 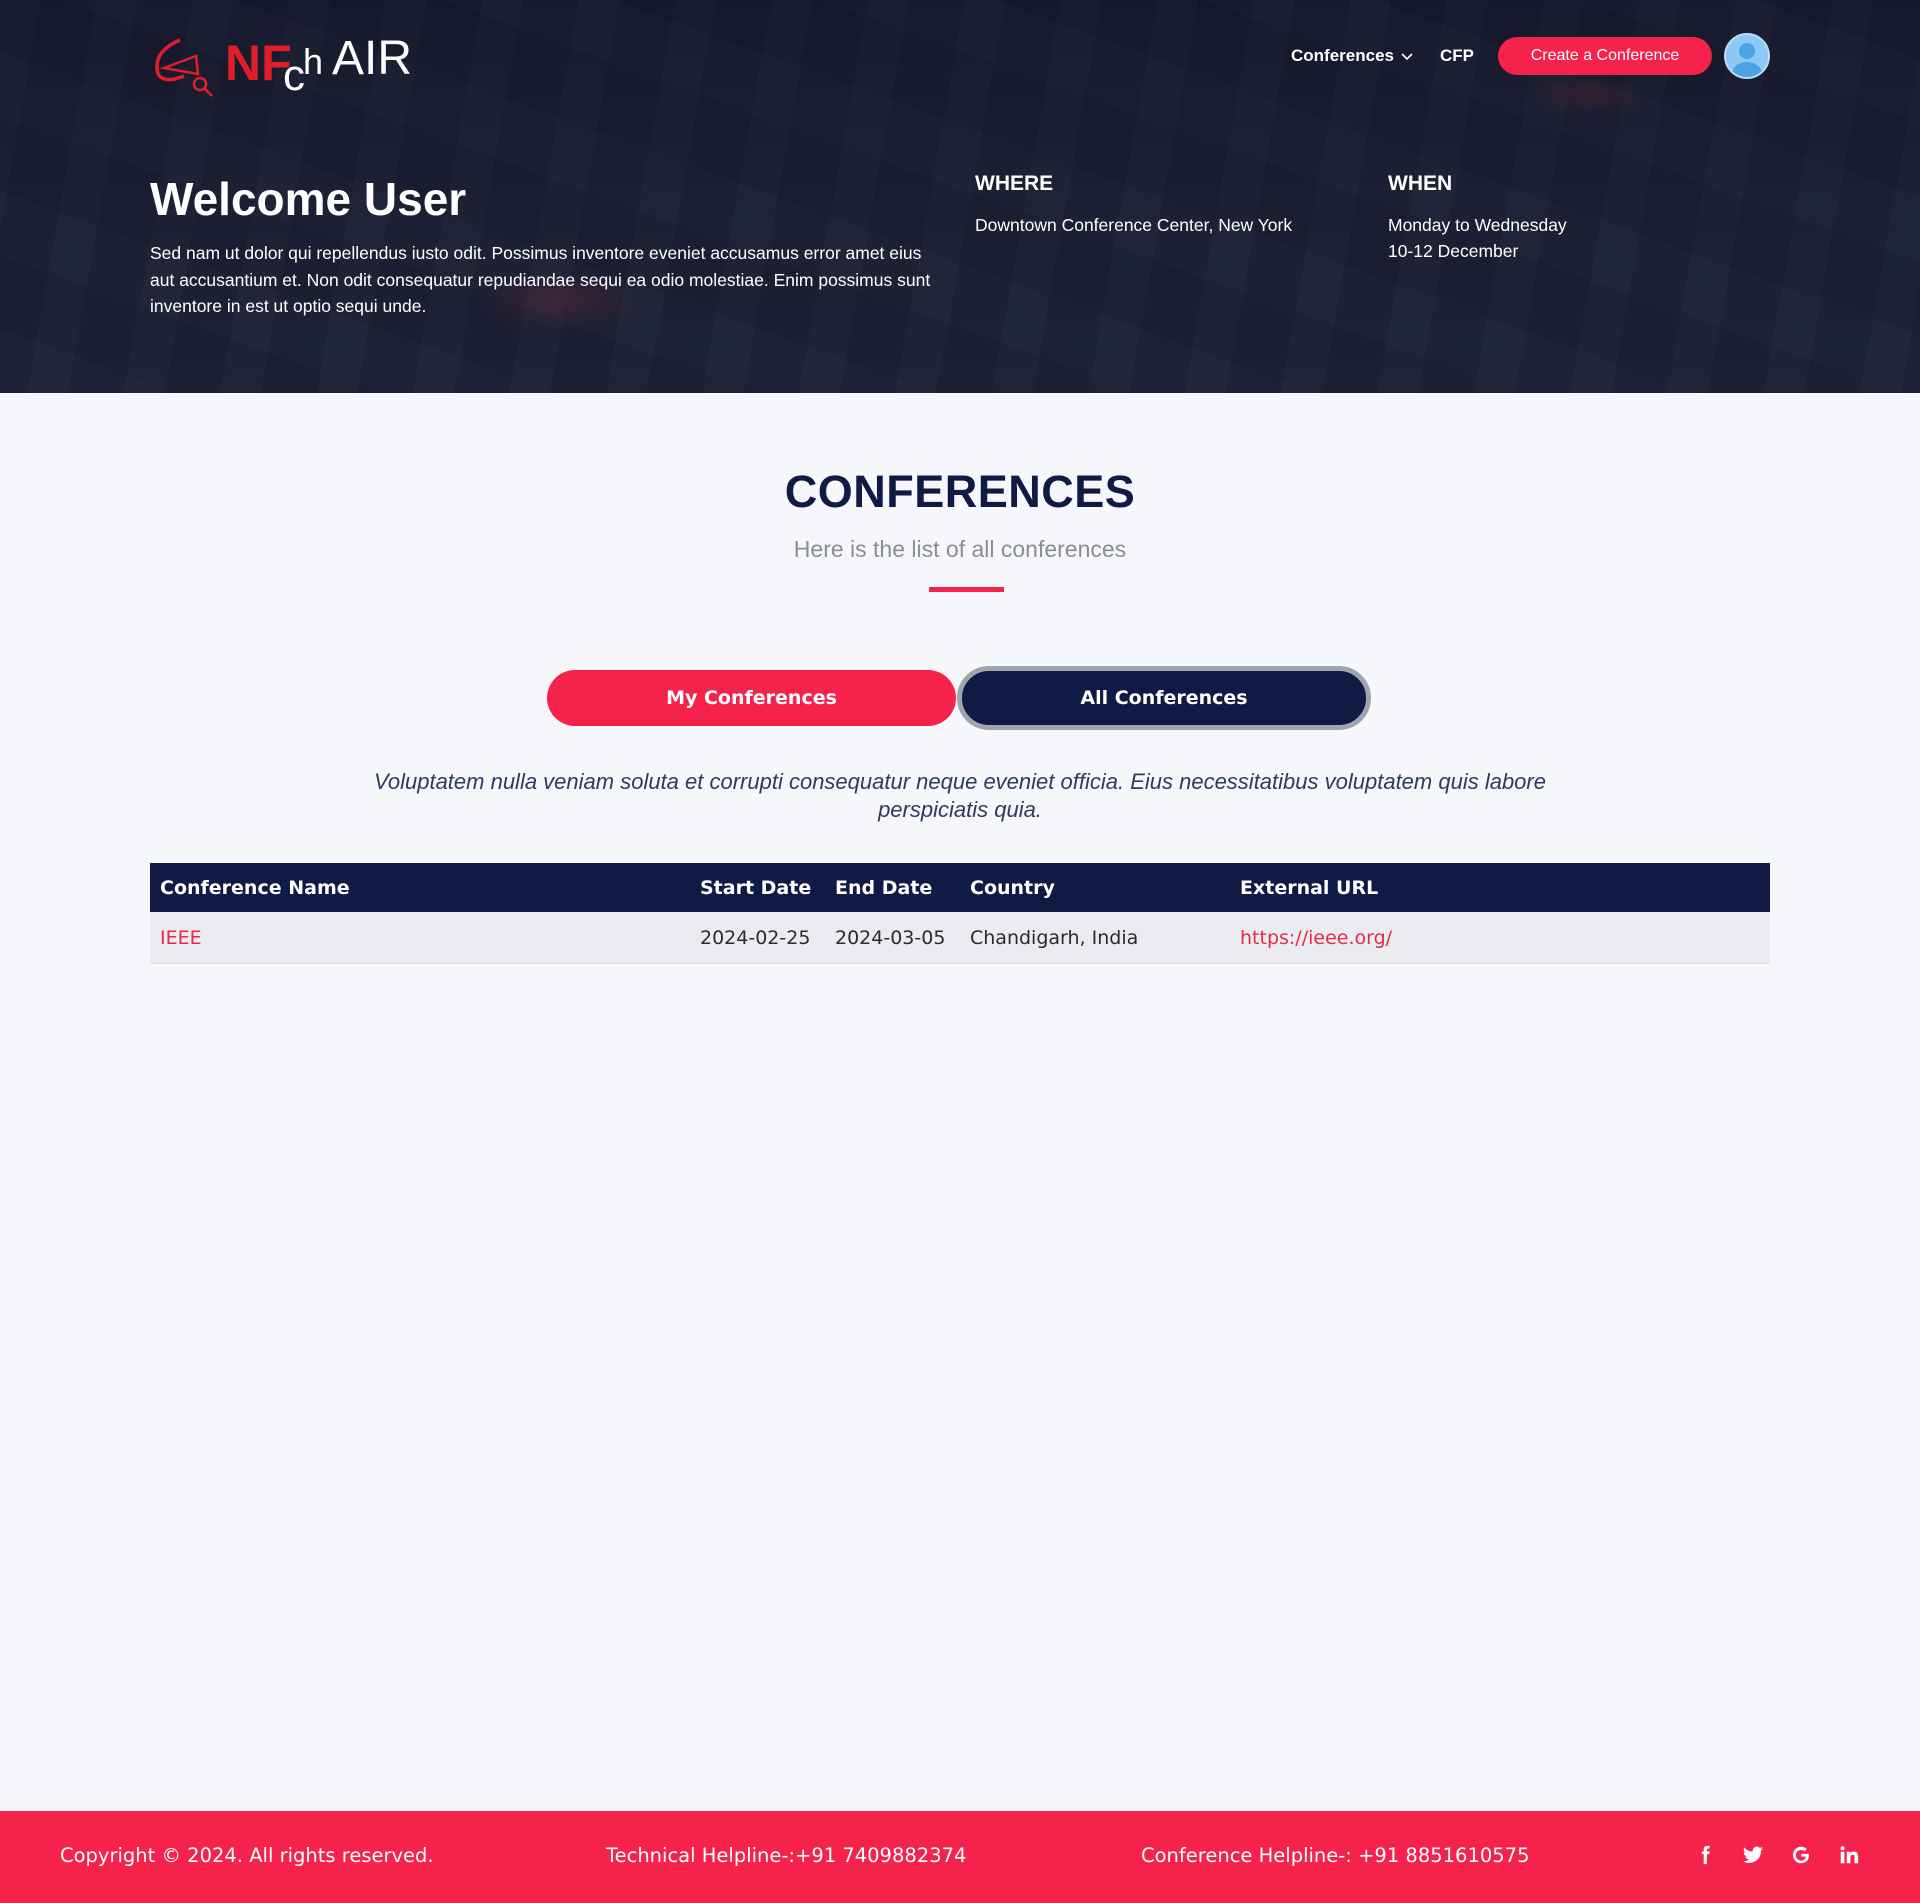 What do you see at coordinates (1753, 1855) in the screenshot?
I see `twitter-icon` at bounding box center [1753, 1855].